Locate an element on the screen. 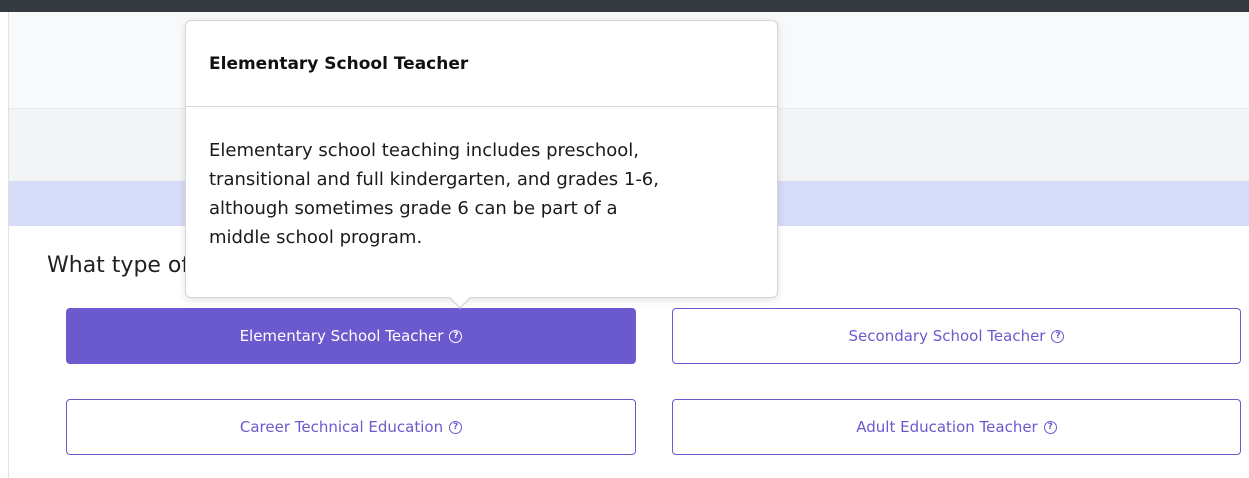 This screenshot has width=1249, height=478. option-elementary-school-teacher: Elementary School Teacher ? is located at coordinates (351, 336).